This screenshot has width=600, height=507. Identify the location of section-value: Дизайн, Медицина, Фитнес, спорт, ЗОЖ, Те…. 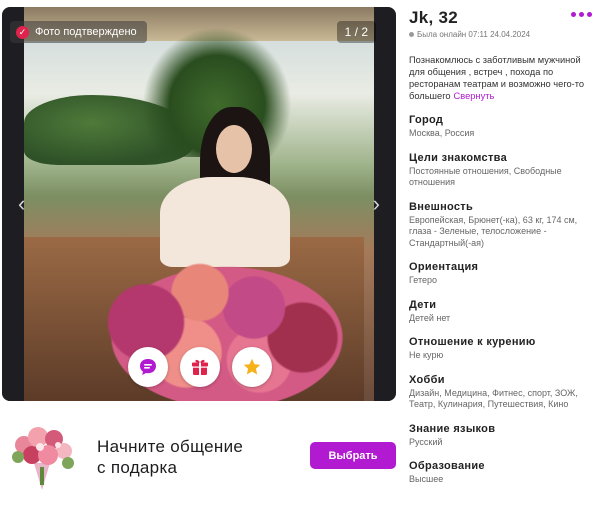
(493, 398).